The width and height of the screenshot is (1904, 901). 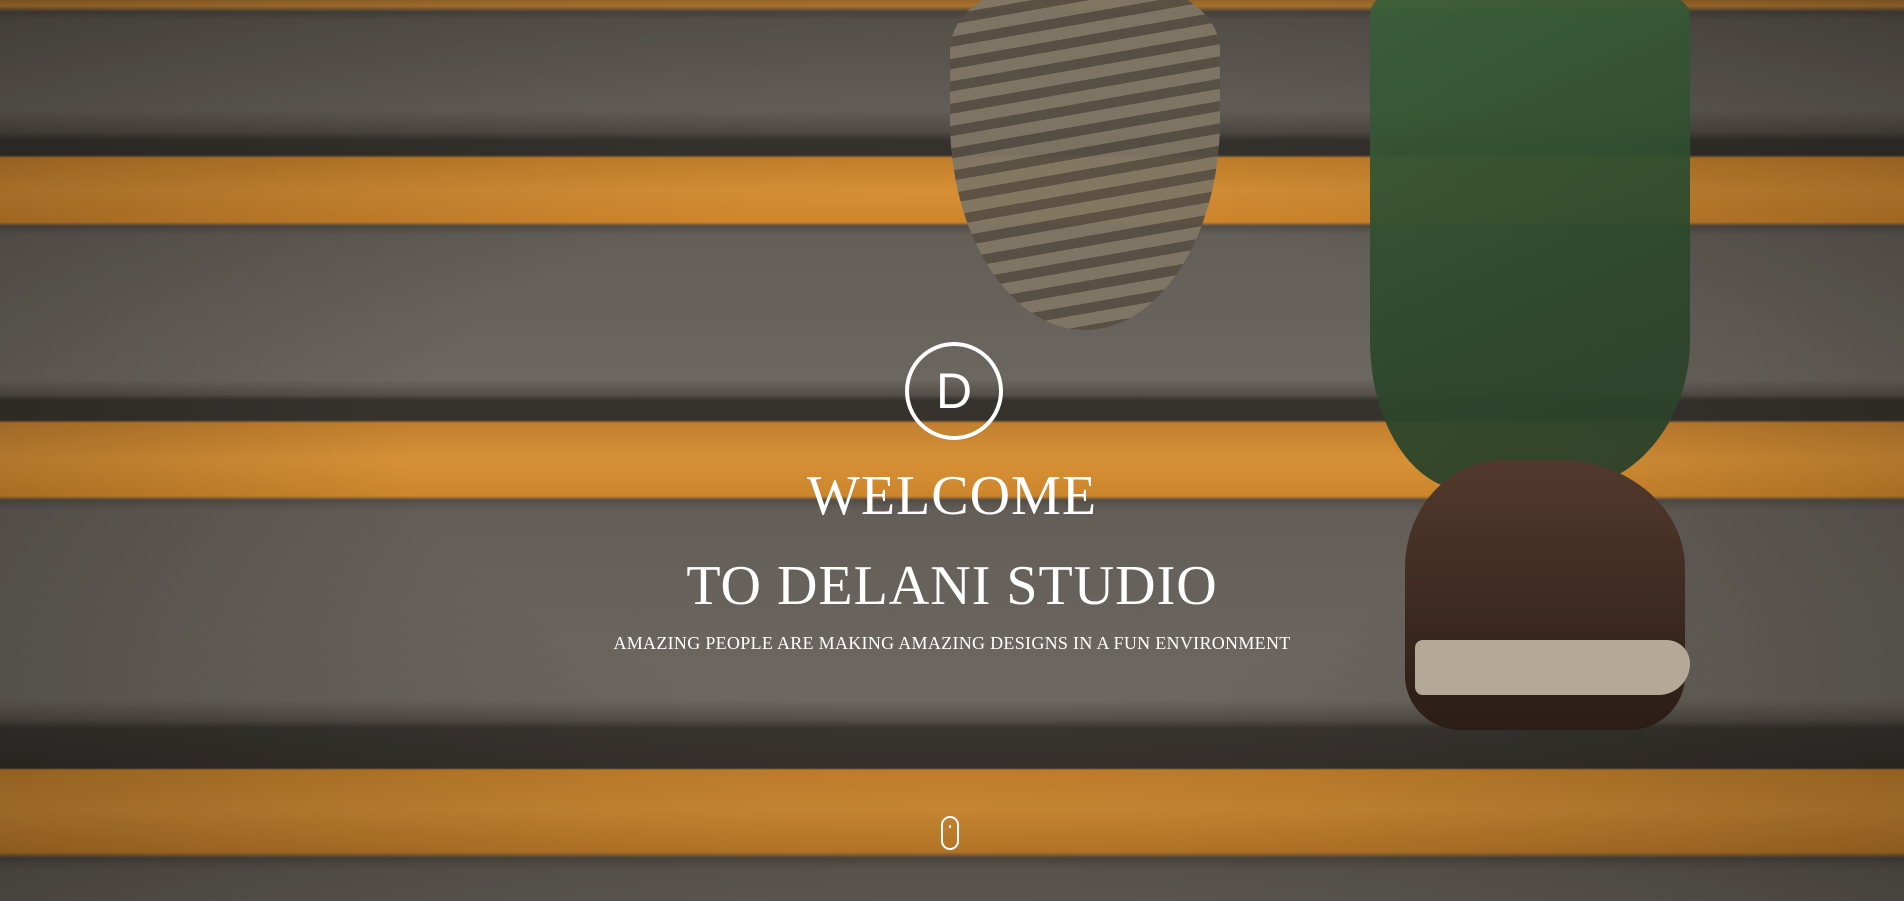 What do you see at coordinates (950, 833) in the screenshot?
I see `mouse-scroll-icon` at bounding box center [950, 833].